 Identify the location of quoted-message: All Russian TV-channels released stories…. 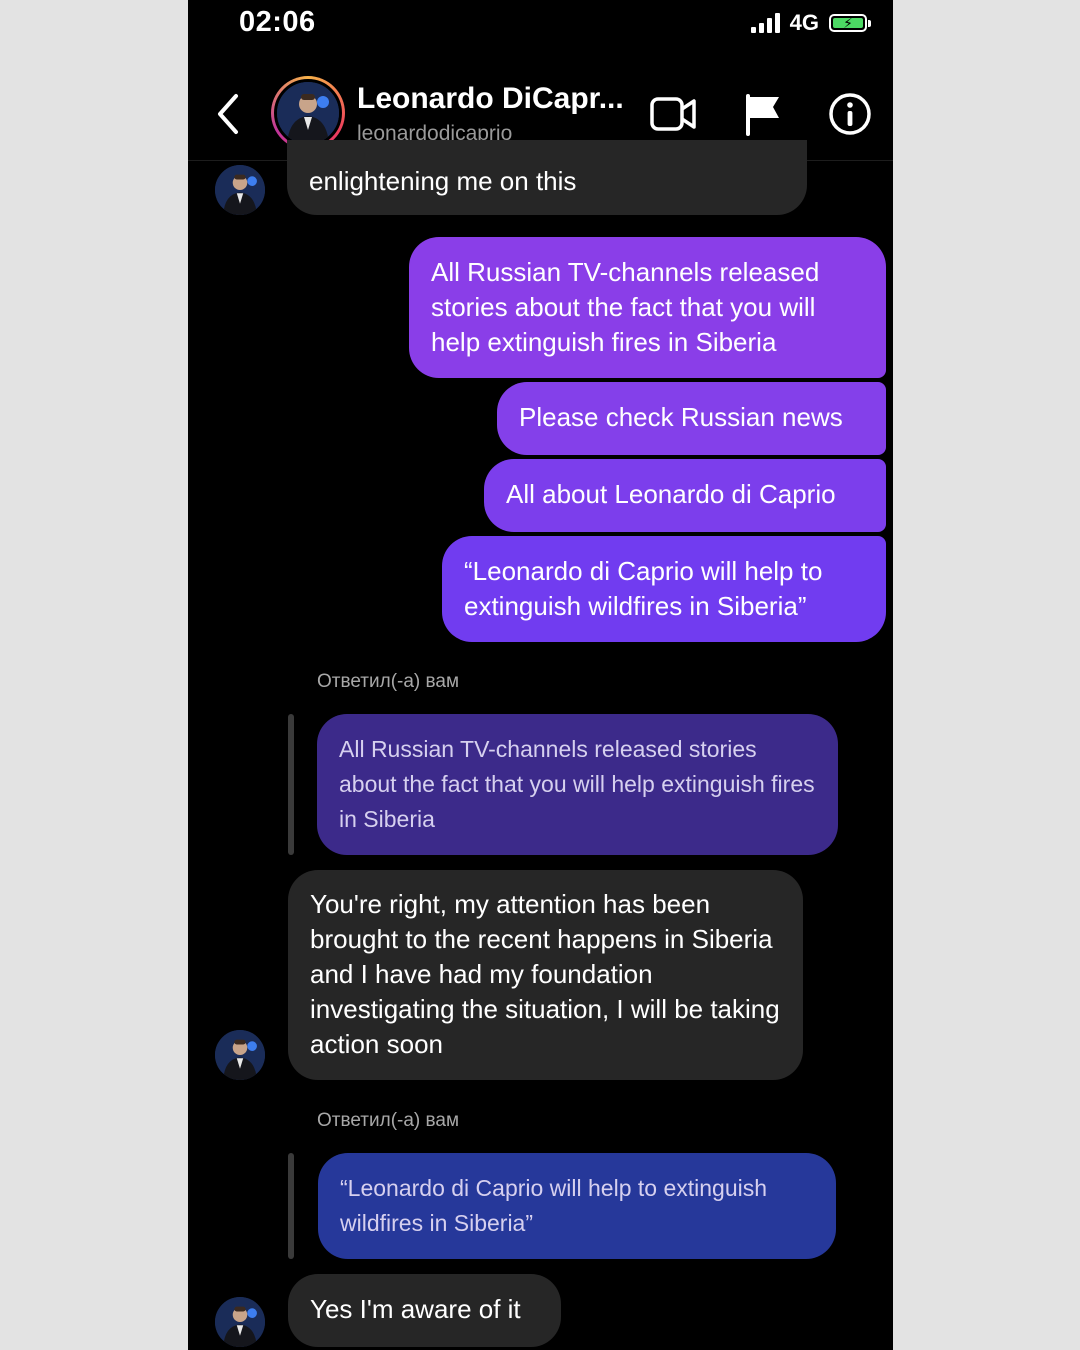
(577, 784).